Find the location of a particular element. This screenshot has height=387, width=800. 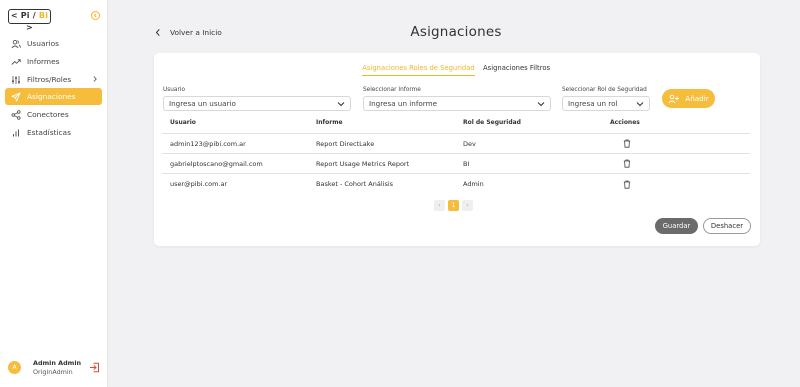

sidebar-item-estadisticas: Estadísticas is located at coordinates (53, 132).